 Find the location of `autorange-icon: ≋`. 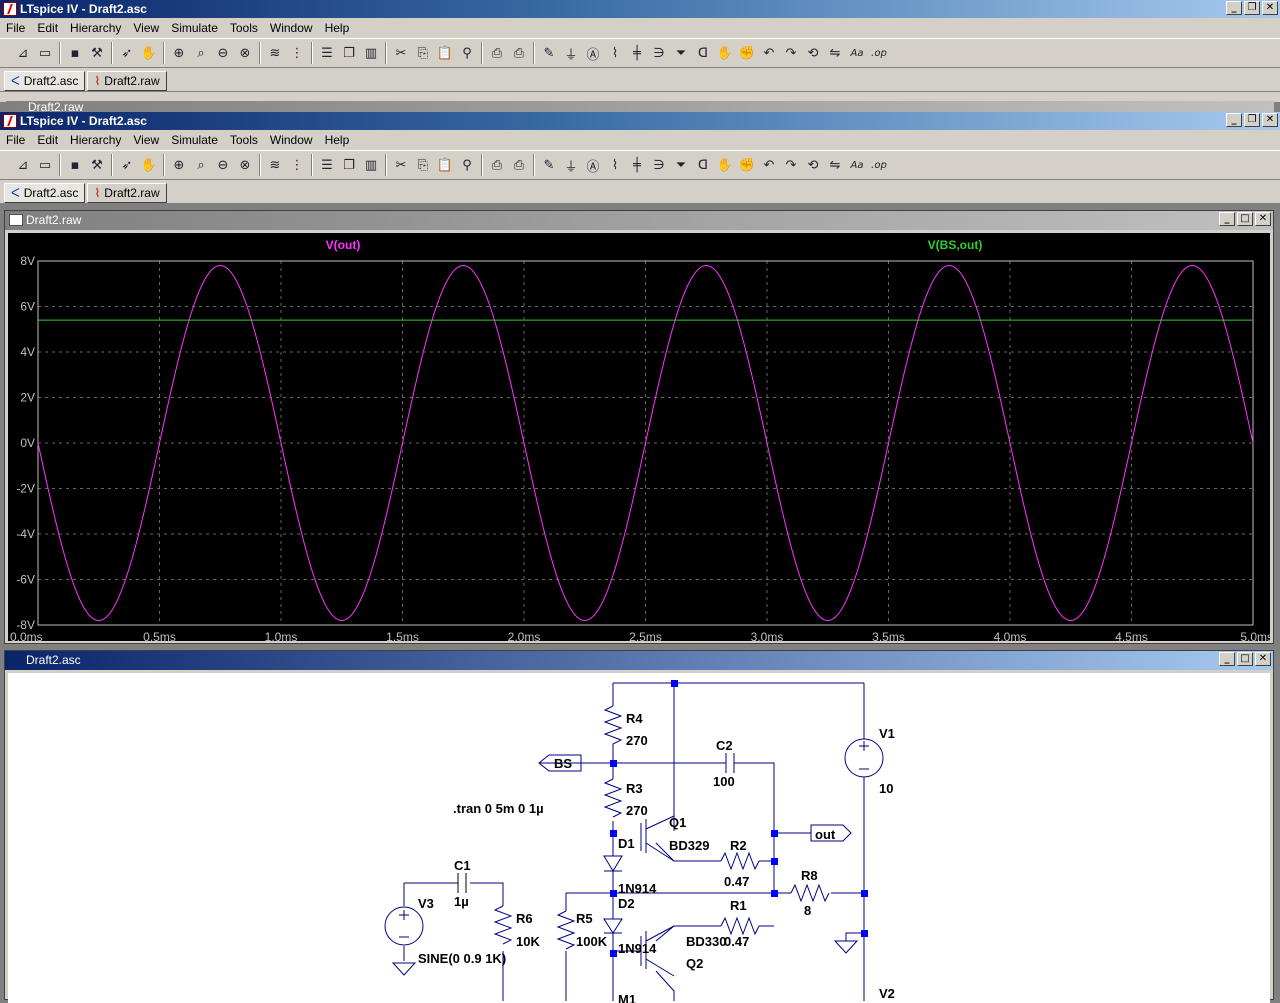

autorange-icon: ≋ is located at coordinates (275, 165).